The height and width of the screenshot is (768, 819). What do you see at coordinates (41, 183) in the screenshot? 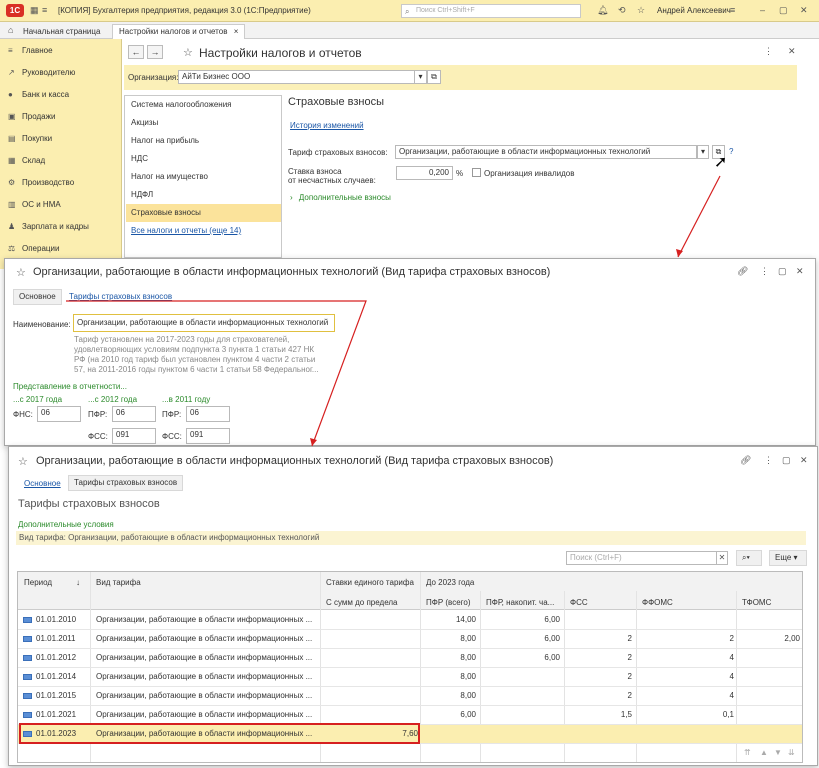
I see `sidebar-item-production: ⚙ Производство` at bounding box center [41, 183].